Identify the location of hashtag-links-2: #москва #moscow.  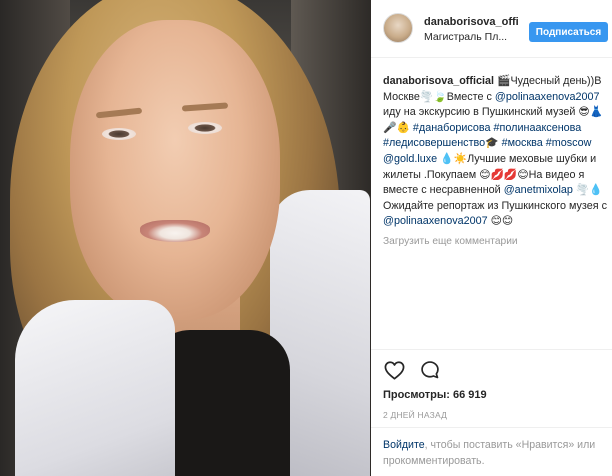
(547, 143).